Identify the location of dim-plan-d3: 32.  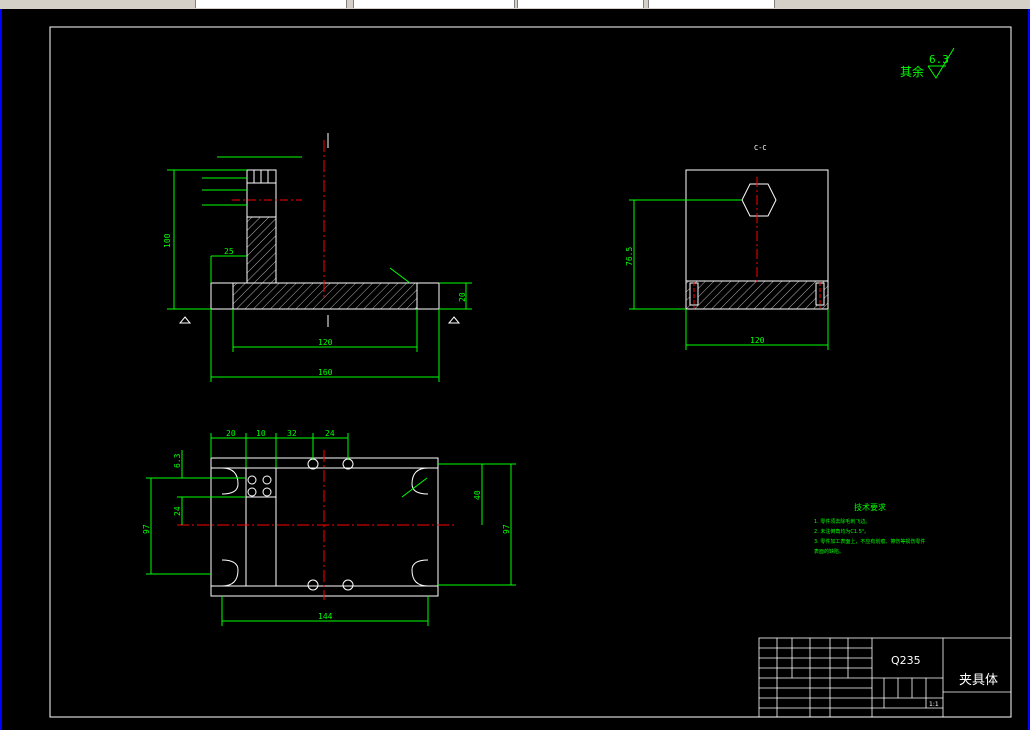
(292, 433).